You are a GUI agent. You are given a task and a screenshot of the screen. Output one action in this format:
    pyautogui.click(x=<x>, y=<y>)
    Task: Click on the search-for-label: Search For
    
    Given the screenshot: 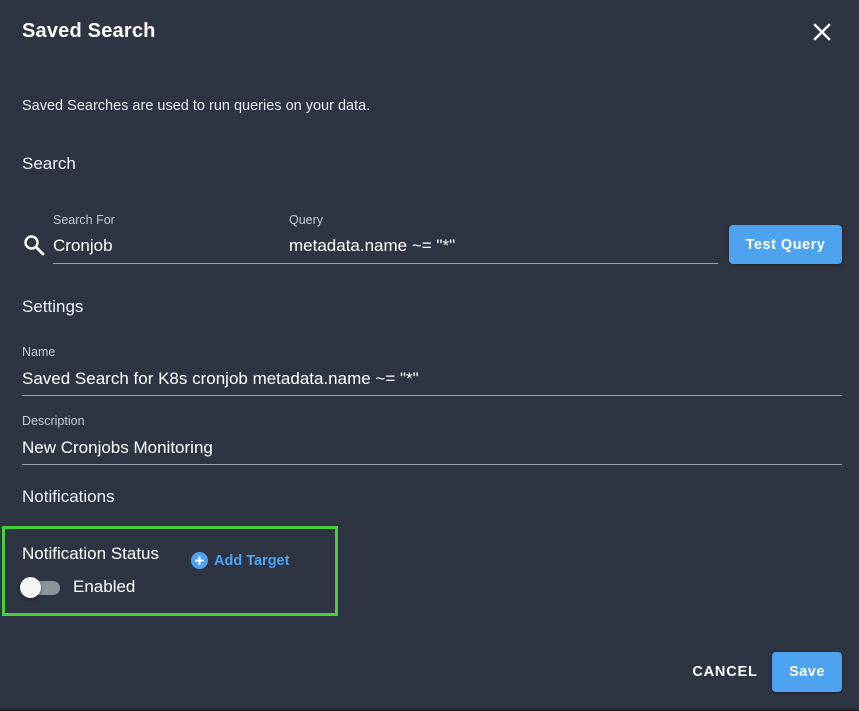 What is the action you would take?
    pyautogui.click(x=84, y=220)
    